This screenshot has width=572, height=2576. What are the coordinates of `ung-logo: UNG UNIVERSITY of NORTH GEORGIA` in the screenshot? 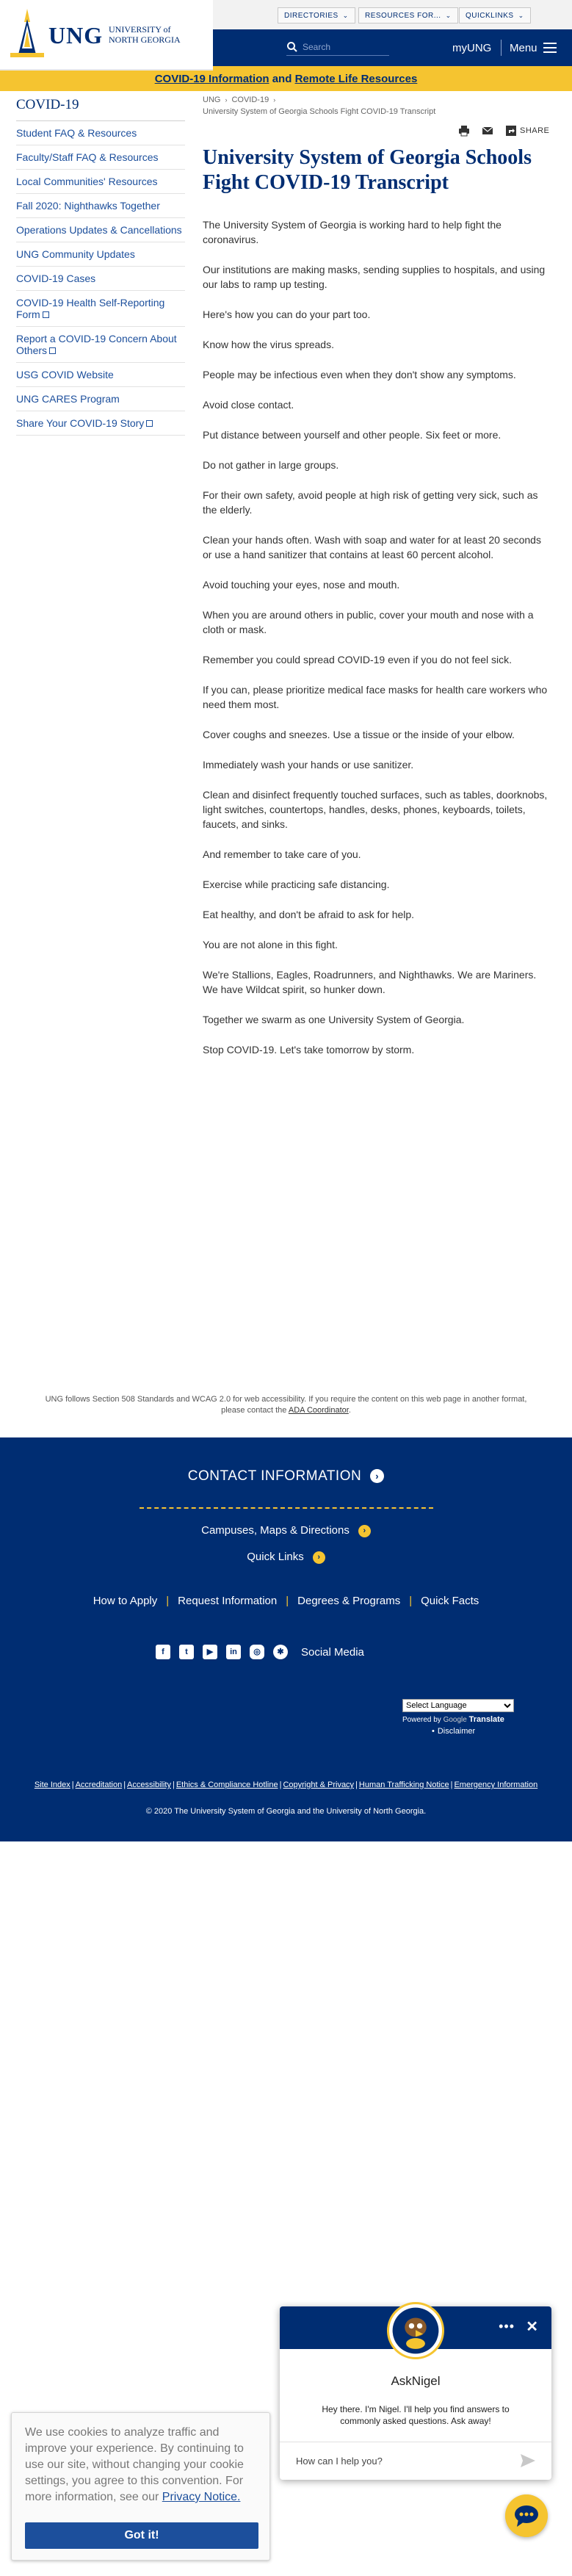 It's located at (106, 35).